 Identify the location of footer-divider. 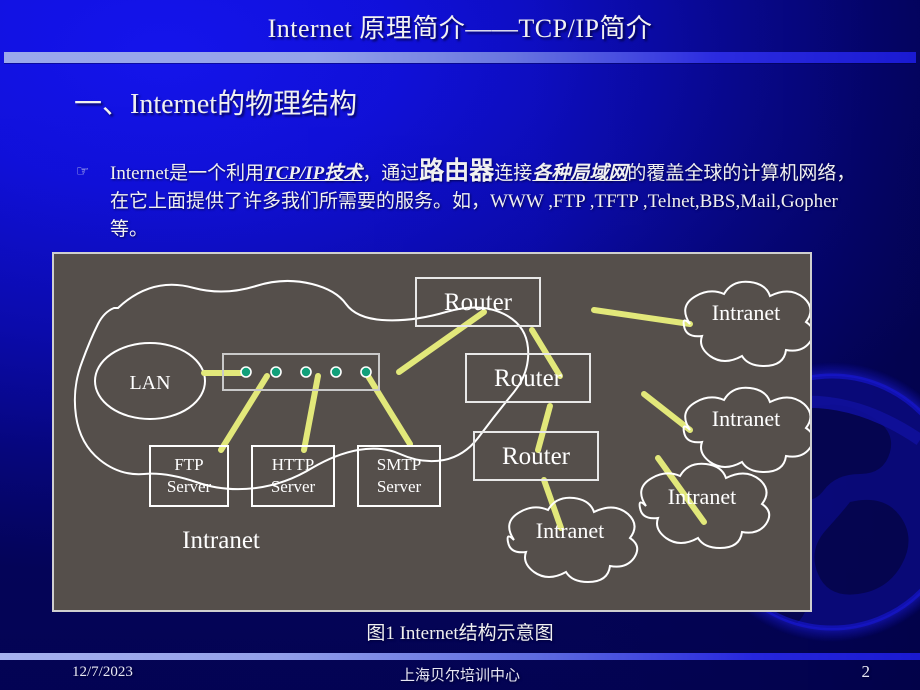
(460, 656).